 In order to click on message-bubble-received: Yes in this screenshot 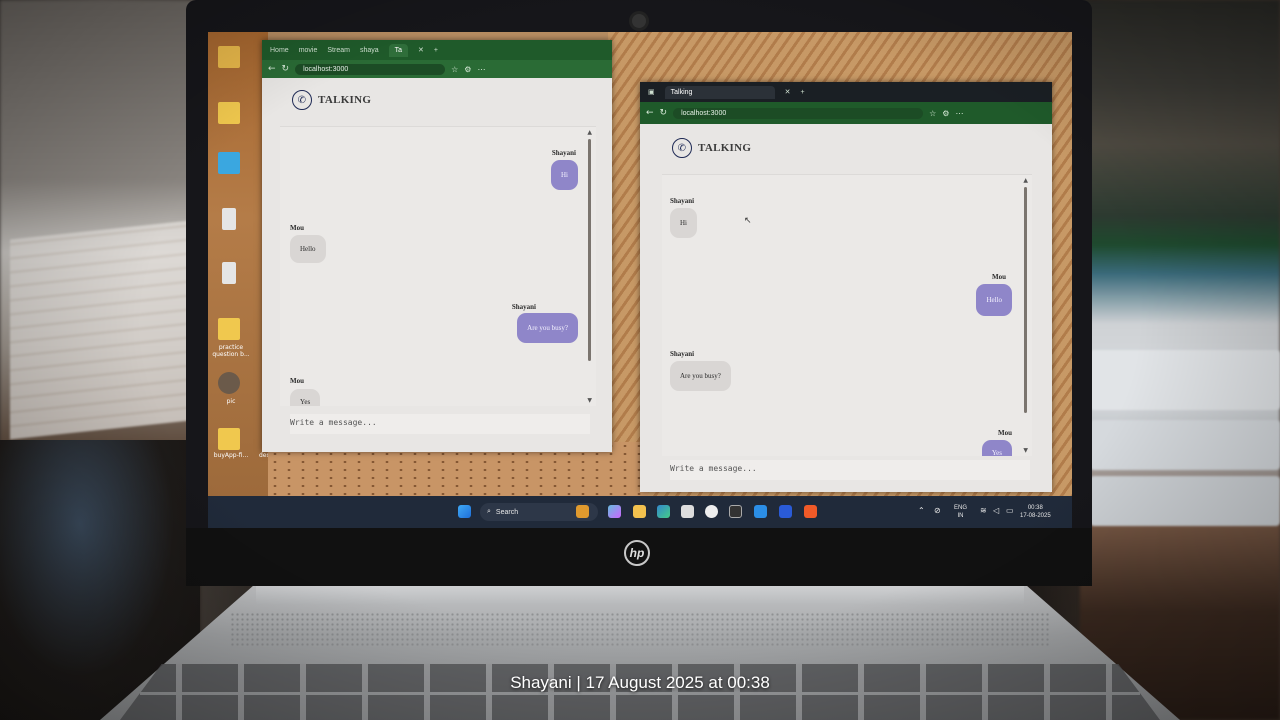, I will do `click(305, 397)`.